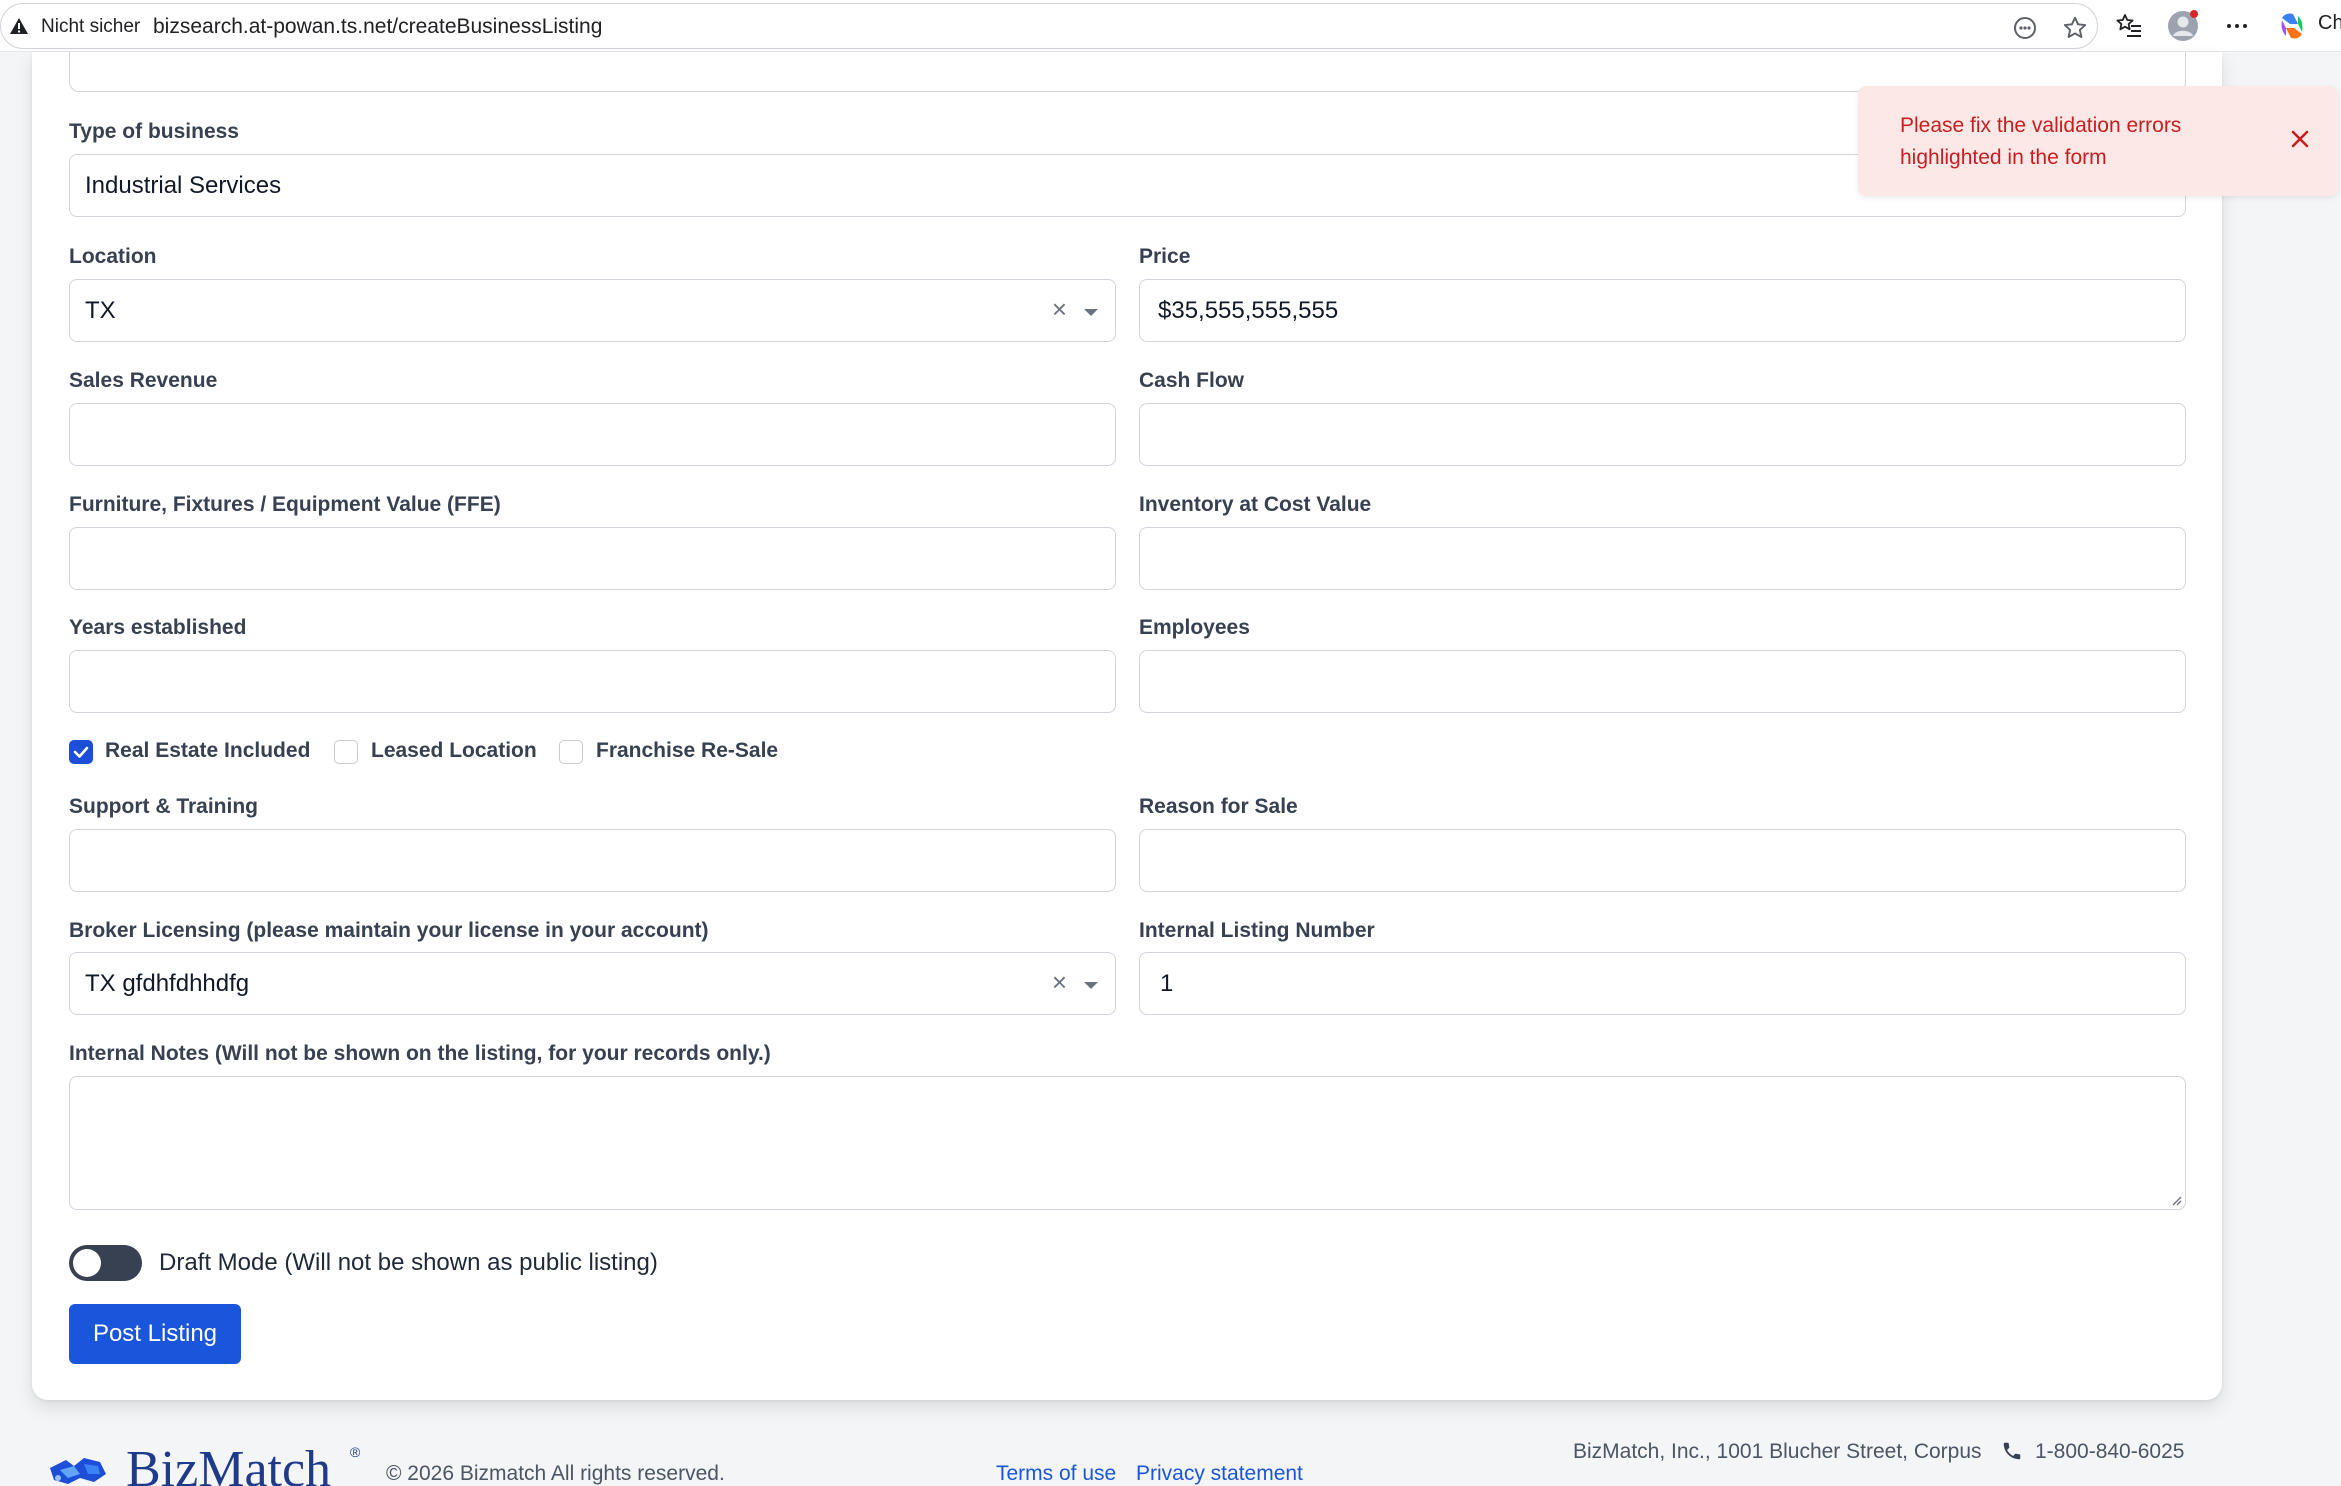 This screenshot has height=1486, width=2341. Describe the element at coordinates (2237, 26) in the screenshot. I see `more-icon` at that location.